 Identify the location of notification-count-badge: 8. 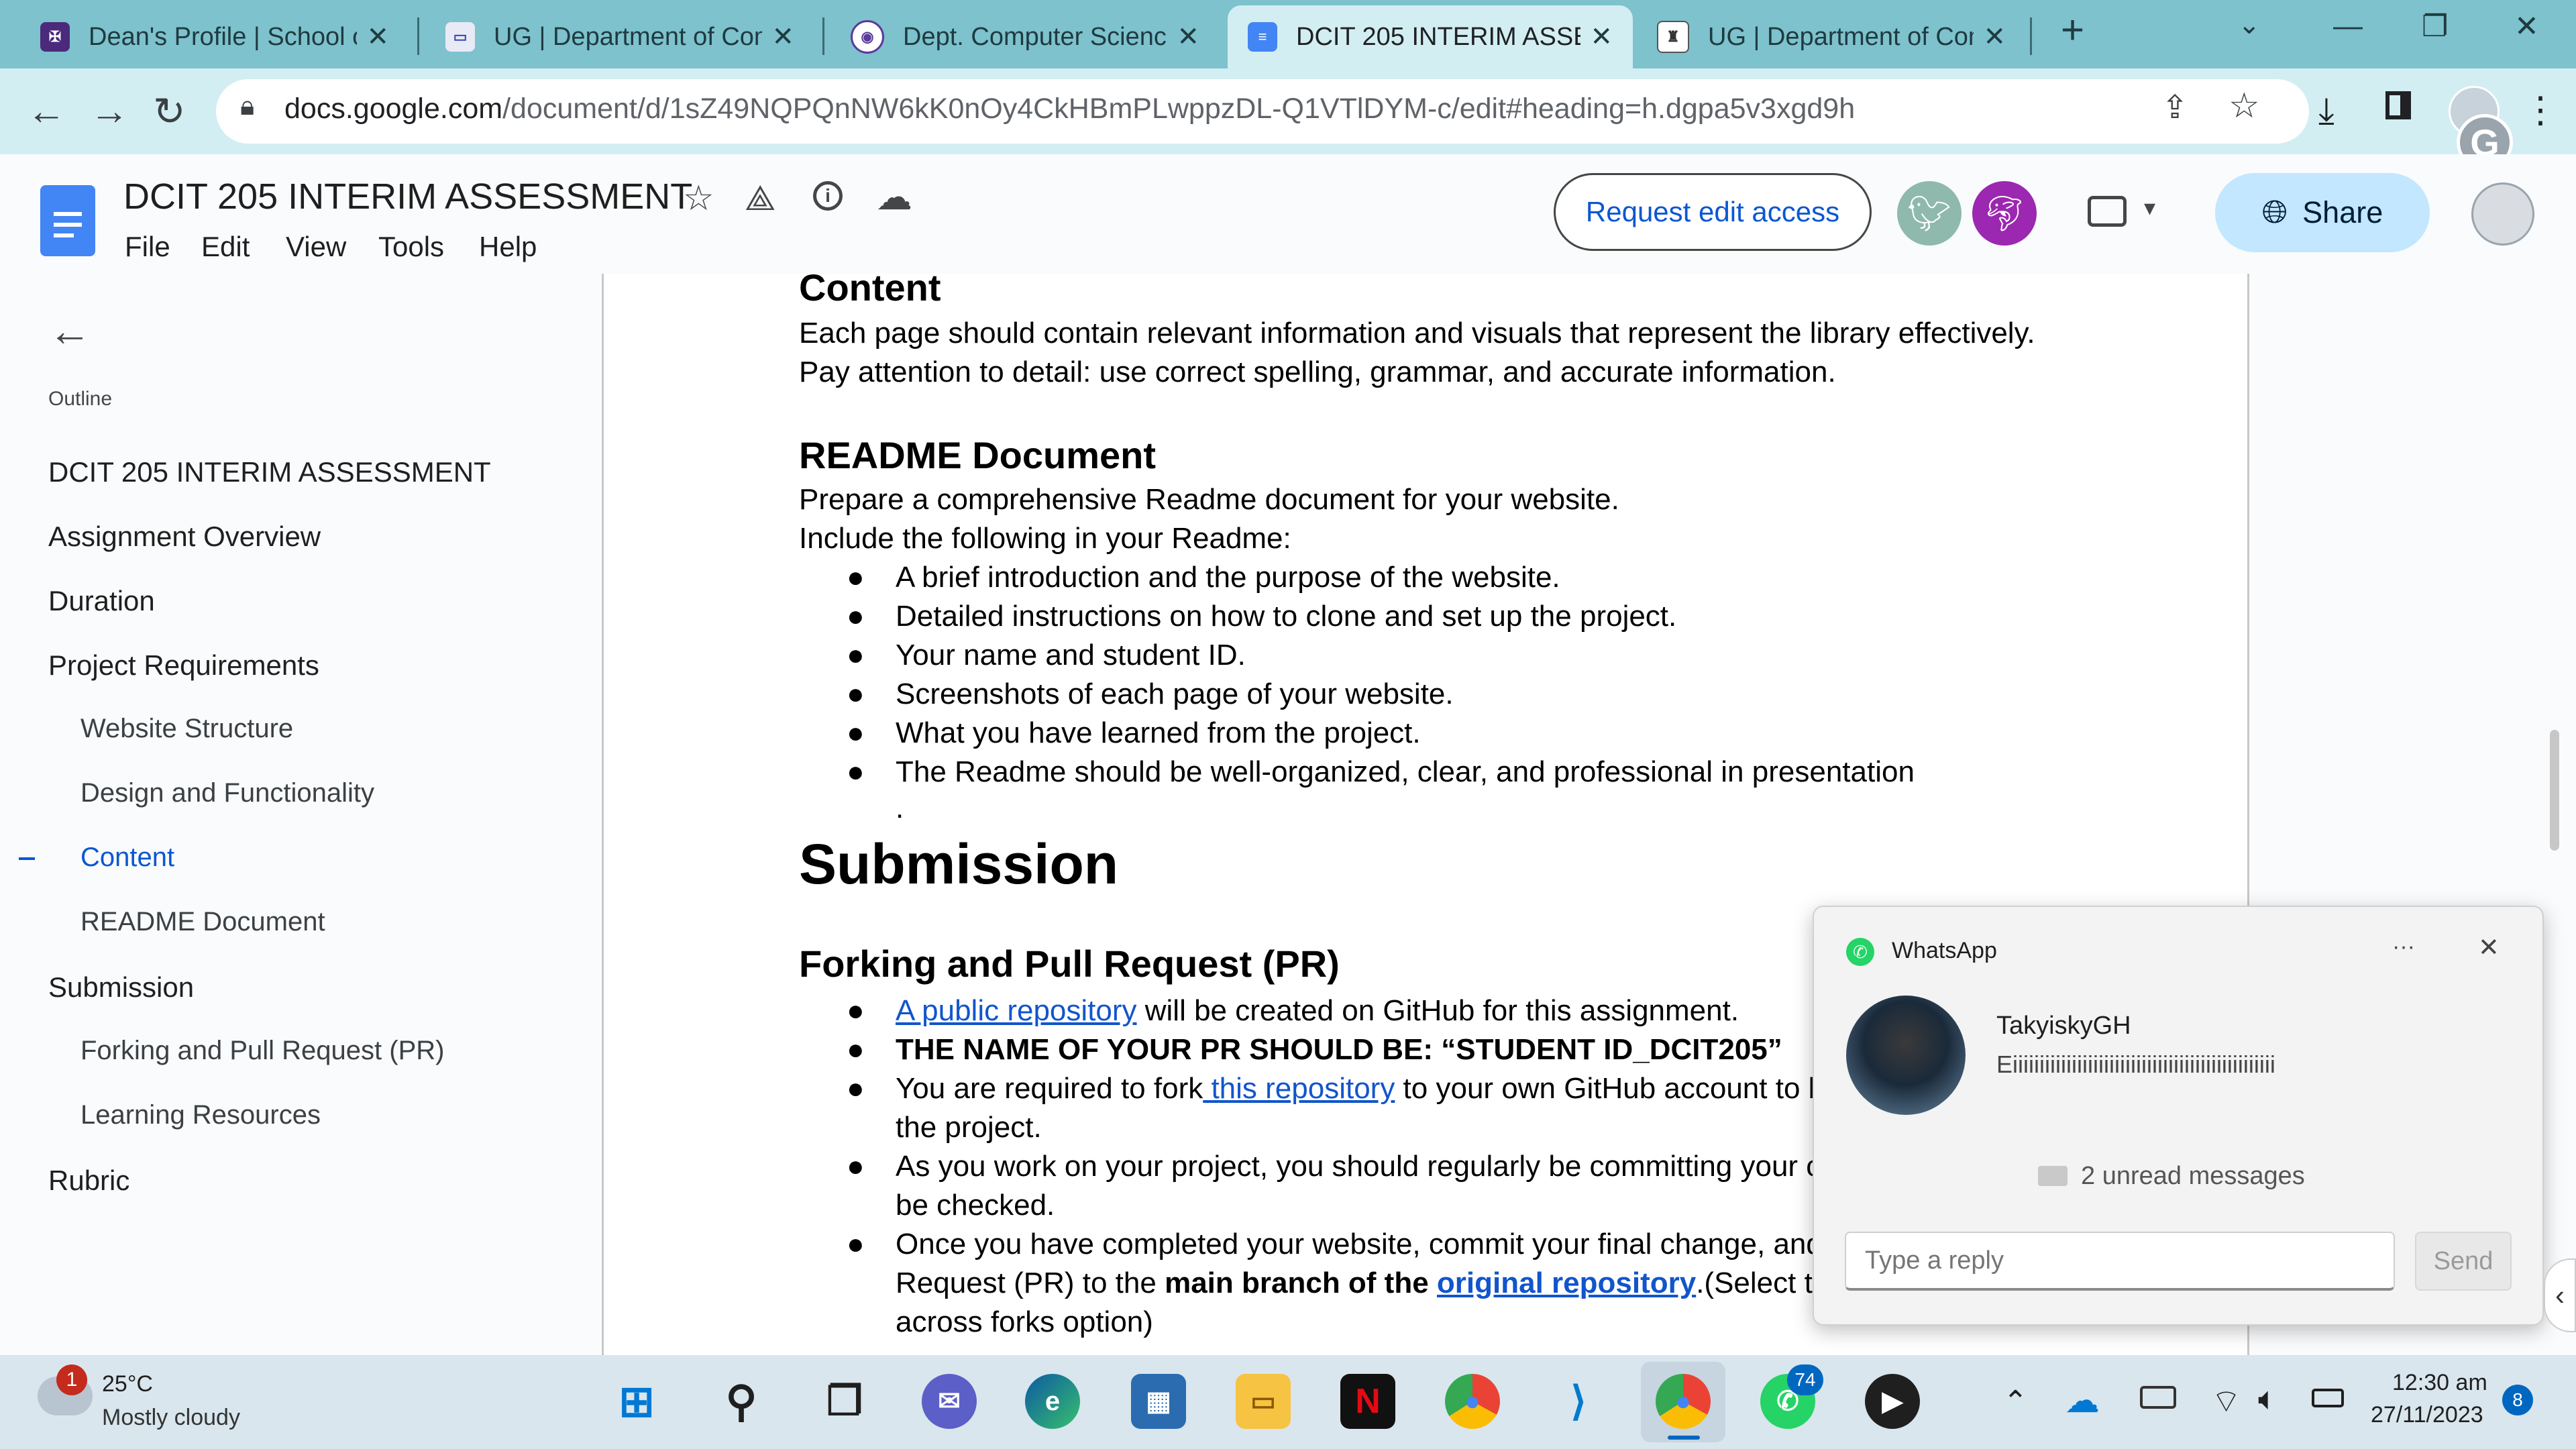
(2517, 1400).